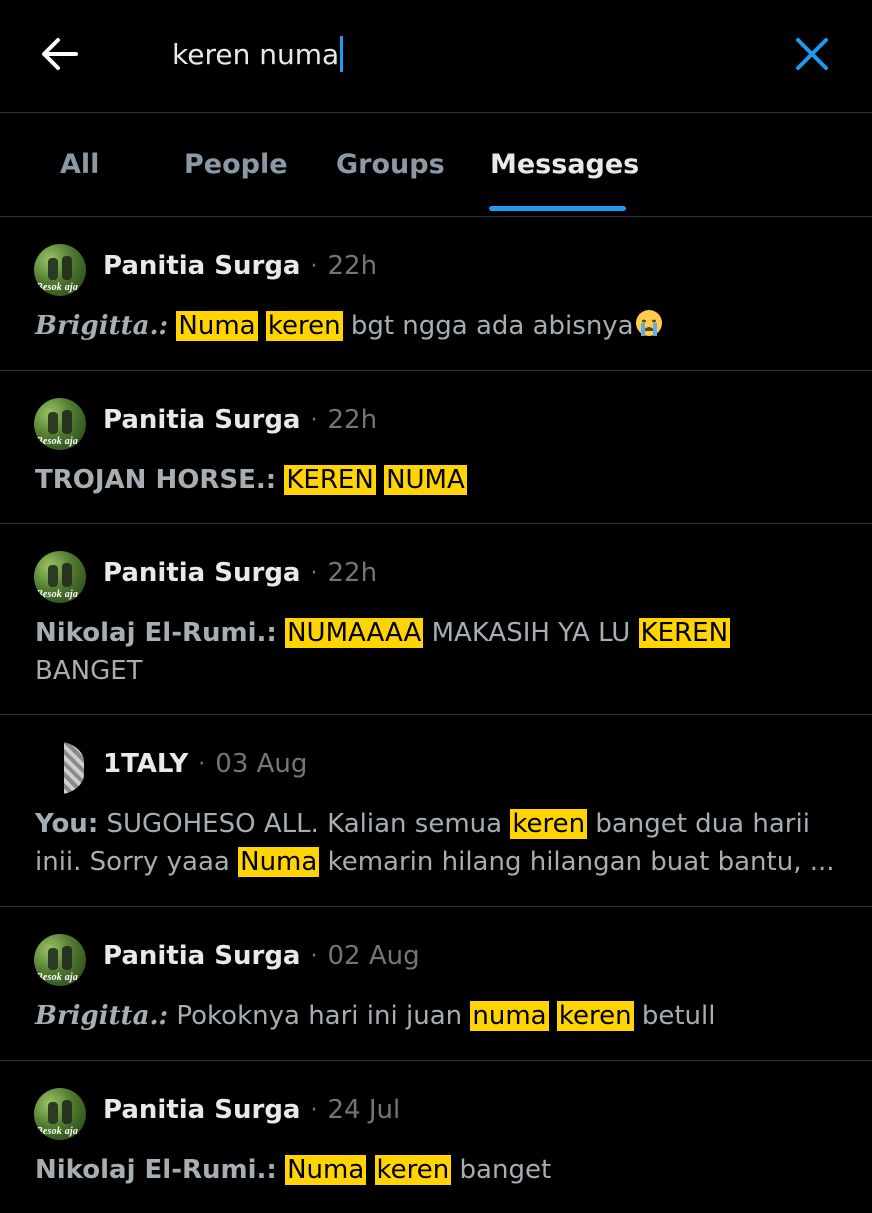 This screenshot has height=1213, width=872. Describe the element at coordinates (60, 768) in the screenshot. I see `group-avatar` at that location.